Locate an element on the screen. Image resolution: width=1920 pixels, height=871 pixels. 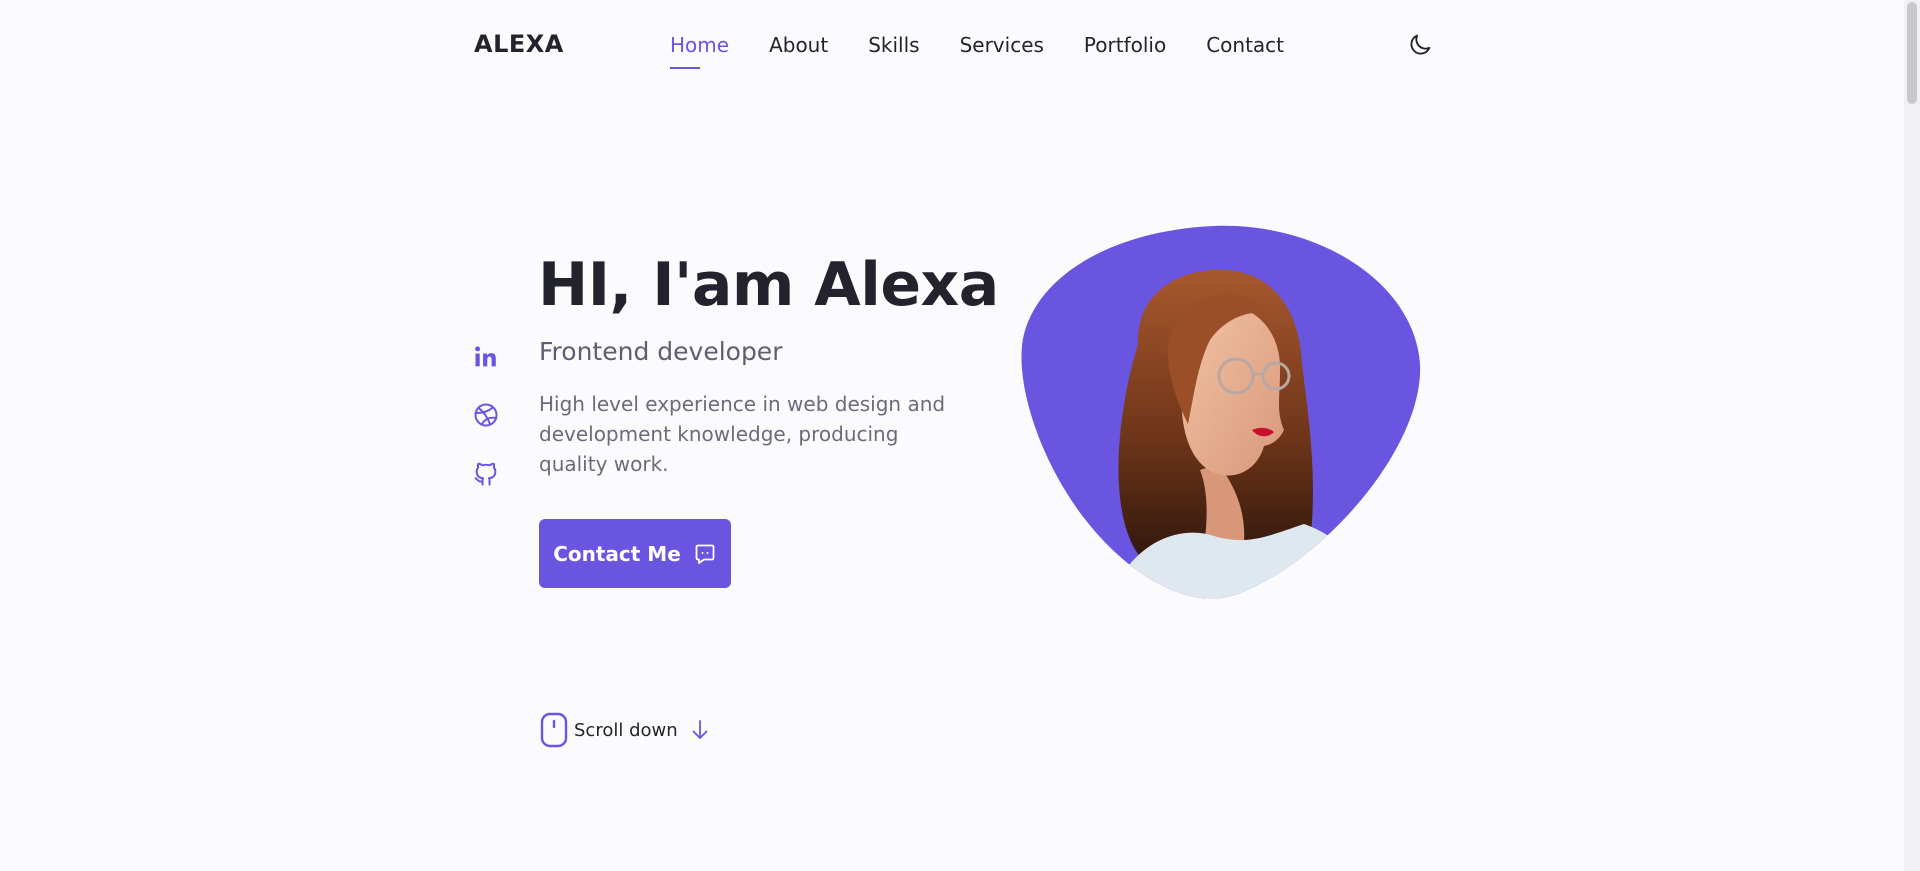
nav-contact: Contact is located at coordinates (1245, 45).